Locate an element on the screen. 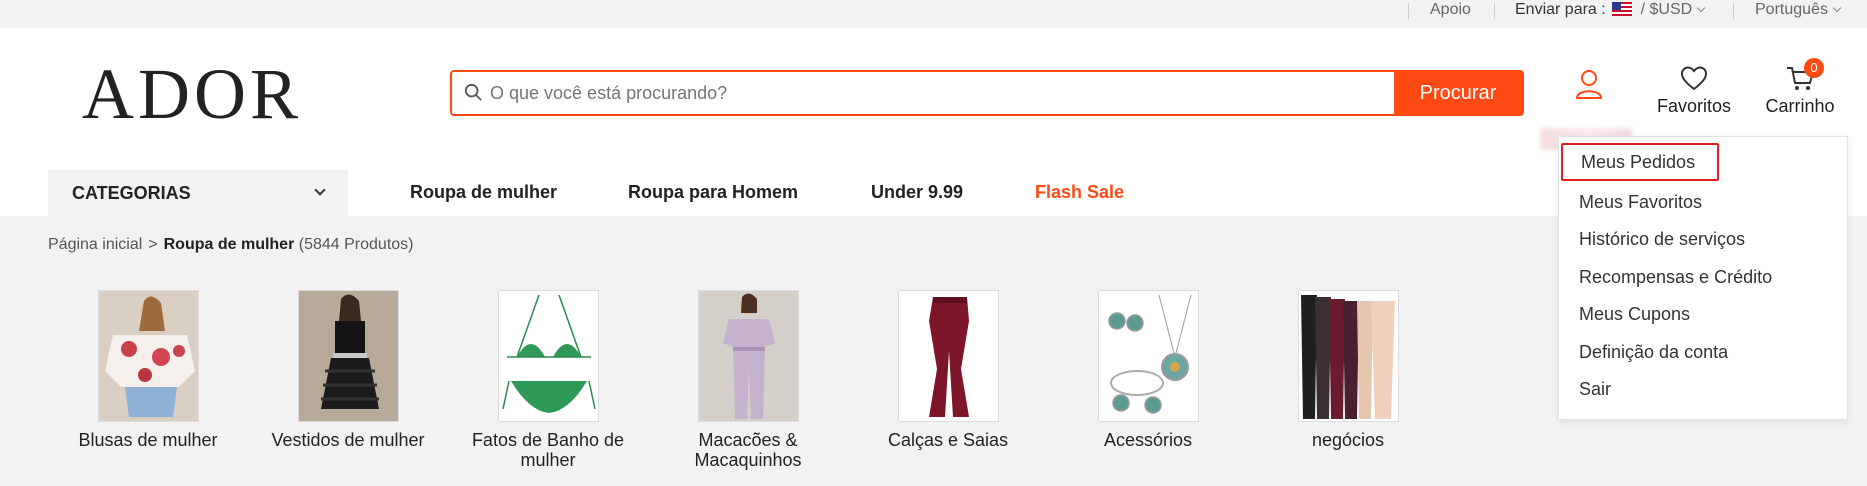 This screenshot has width=1867, height=486. currency-label: / $USD is located at coordinates (1666, 9).